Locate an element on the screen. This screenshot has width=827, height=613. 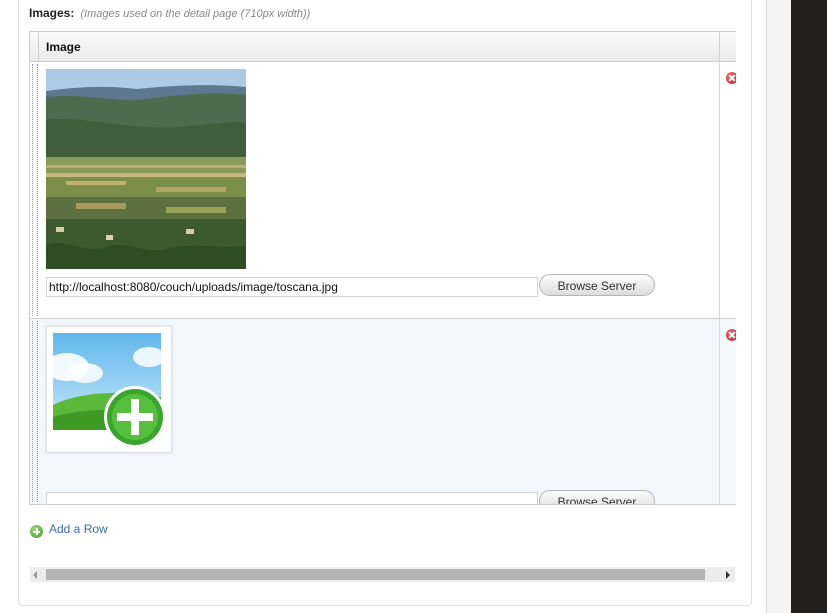
landscape-photo is located at coordinates (146, 169).